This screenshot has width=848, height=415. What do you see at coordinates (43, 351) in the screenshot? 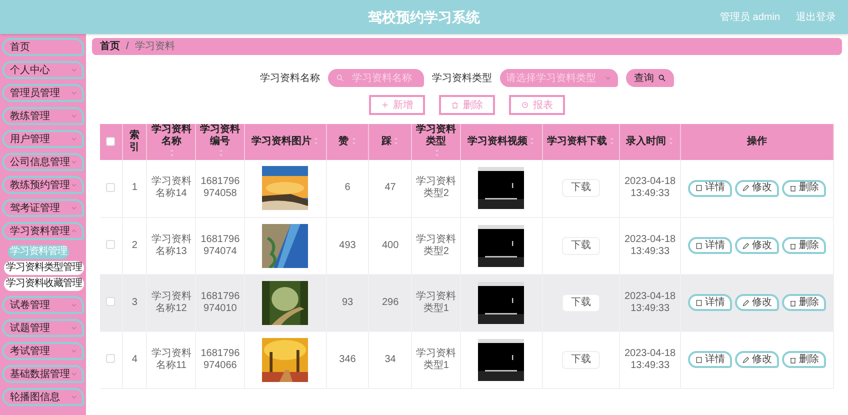
I see `sidebar-item: 考试管理` at bounding box center [43, 351].